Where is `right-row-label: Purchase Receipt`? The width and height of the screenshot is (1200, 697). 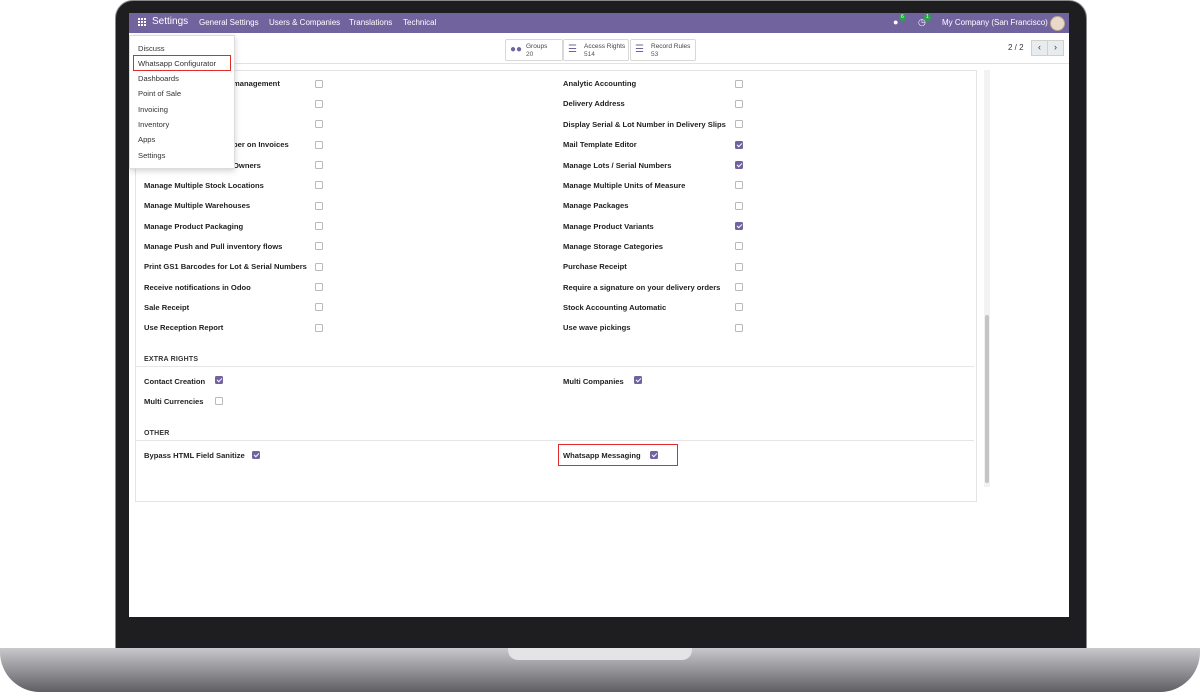 right-row-label: Purchase Receipt is located at coordinates (595, 266).